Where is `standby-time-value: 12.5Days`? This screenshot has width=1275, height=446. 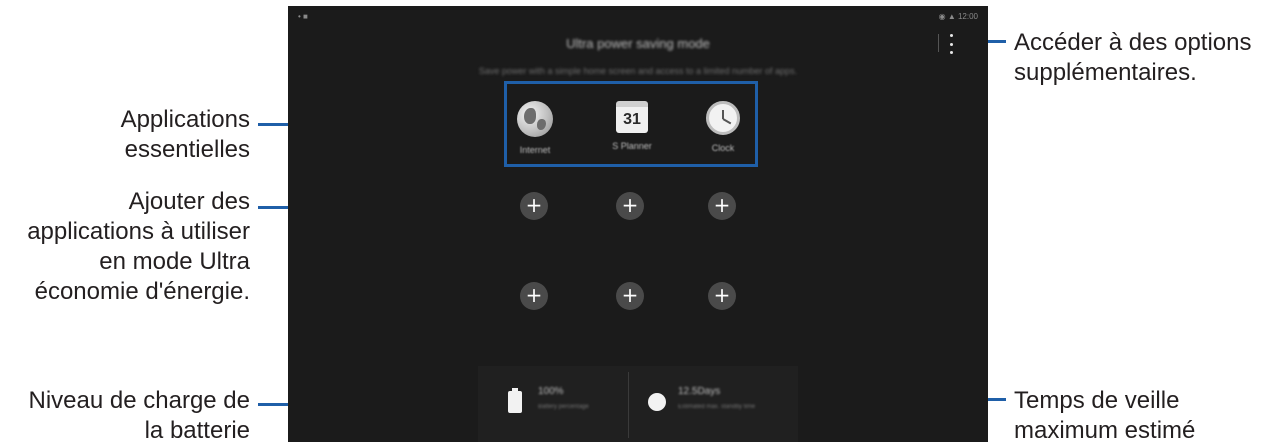 standby-time-value: 12.5Days is located at coordinates (699, 391).